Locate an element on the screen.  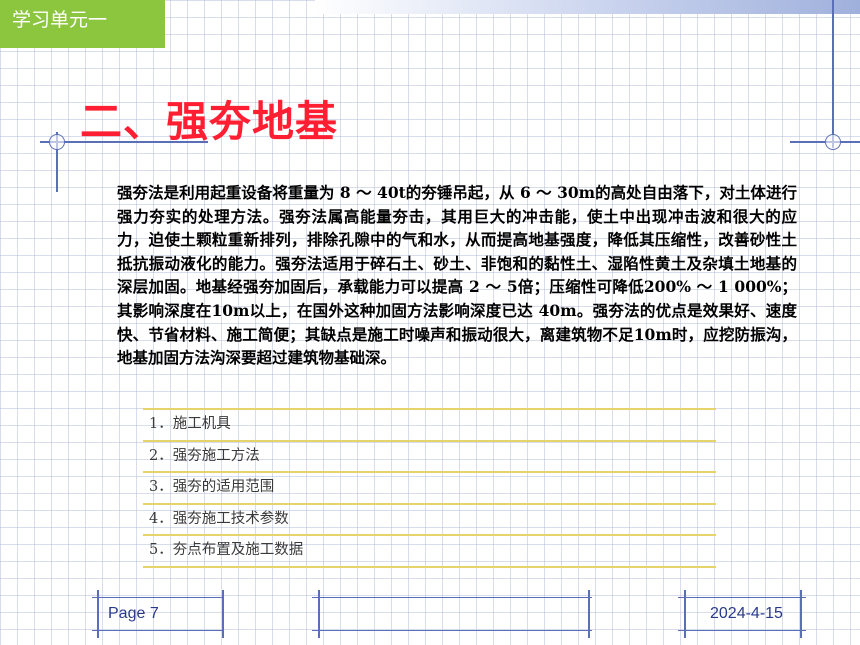
unit-tab: 学习单元一 is located at coordinates (82, 24).